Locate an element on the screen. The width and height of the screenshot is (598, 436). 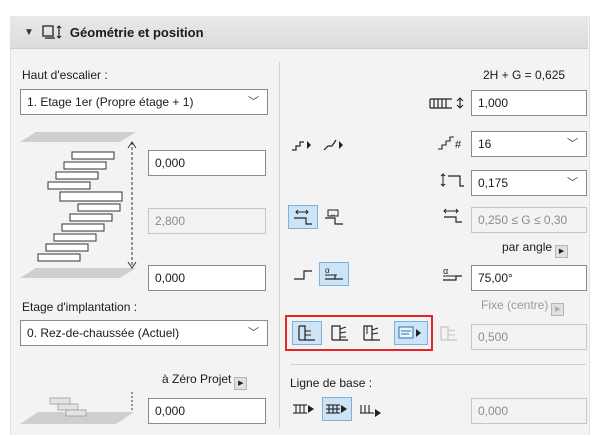
top-offset-input: 0,000 is located at coordinates (207, 163).